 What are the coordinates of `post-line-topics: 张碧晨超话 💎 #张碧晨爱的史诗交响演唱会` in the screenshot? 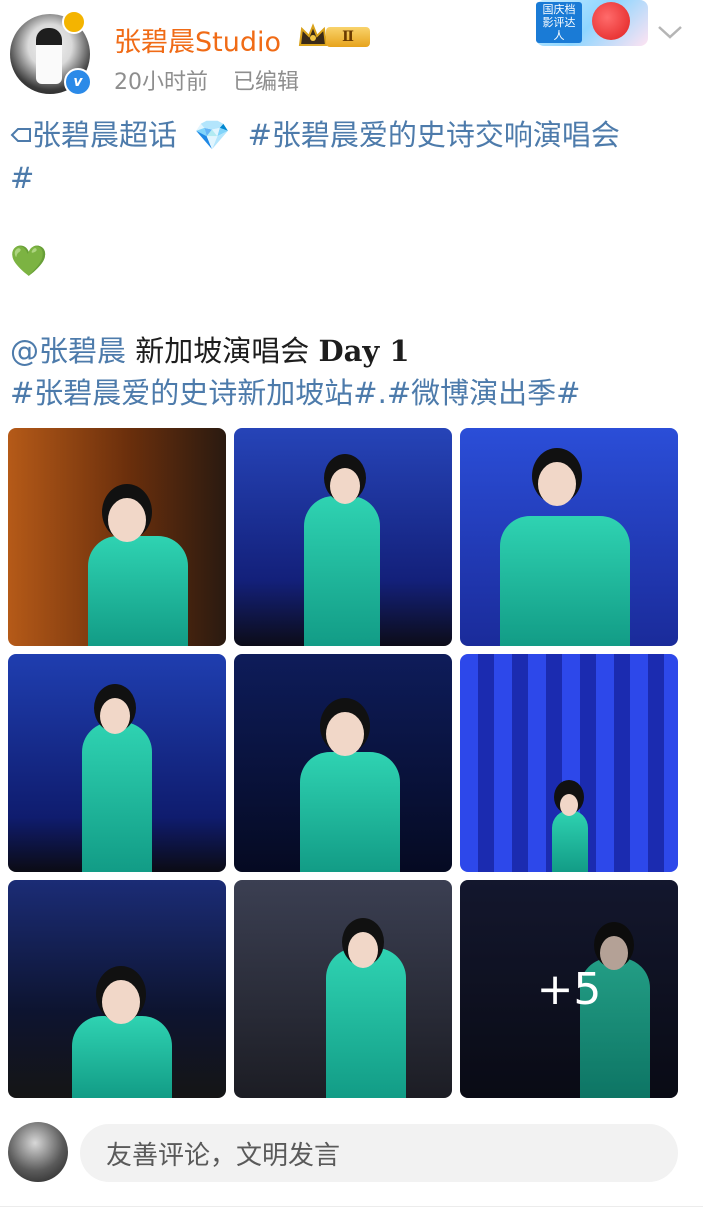 It's located at (350, 135).